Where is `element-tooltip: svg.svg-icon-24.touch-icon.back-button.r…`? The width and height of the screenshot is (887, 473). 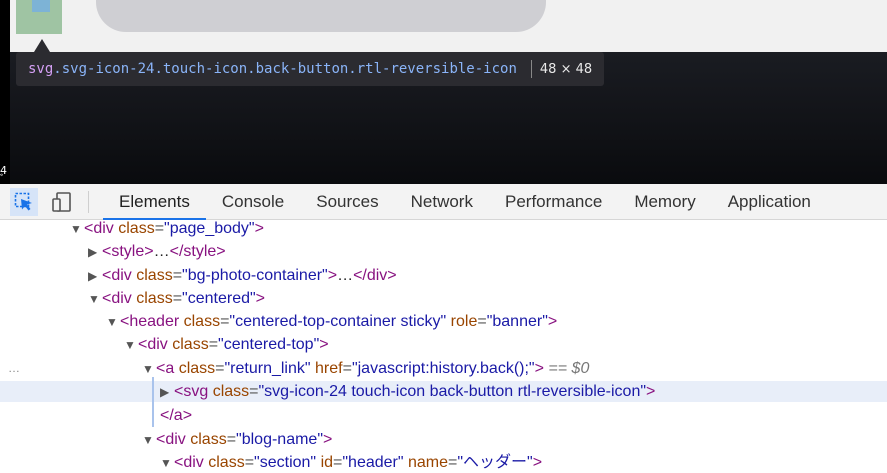 element-tooltip: svg.svg-icon-24.touch-icon.back-button.r… is located at coordinates (310, 69).